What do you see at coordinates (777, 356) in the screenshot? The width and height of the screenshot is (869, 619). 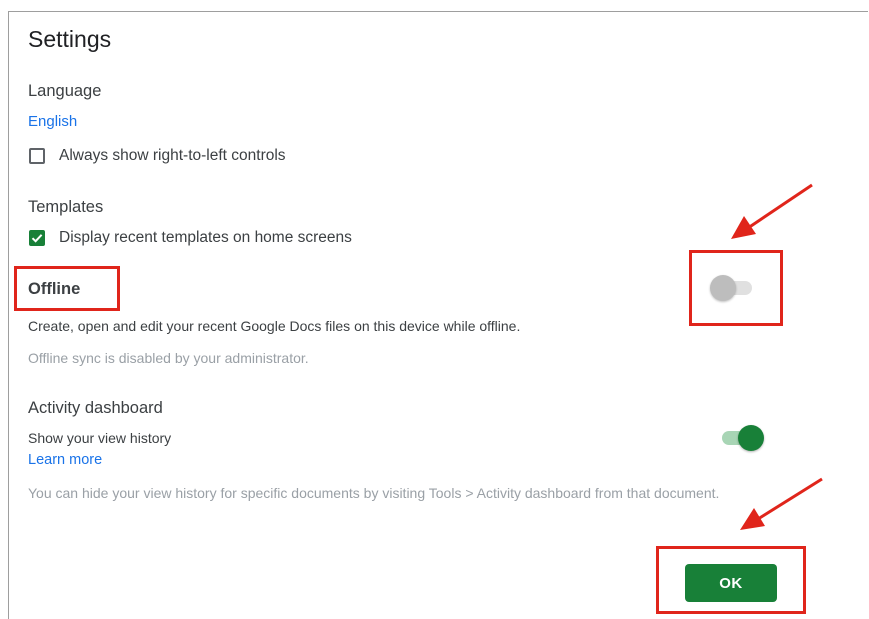 I see `annotation-arrows` at bounding box center [777, 356].